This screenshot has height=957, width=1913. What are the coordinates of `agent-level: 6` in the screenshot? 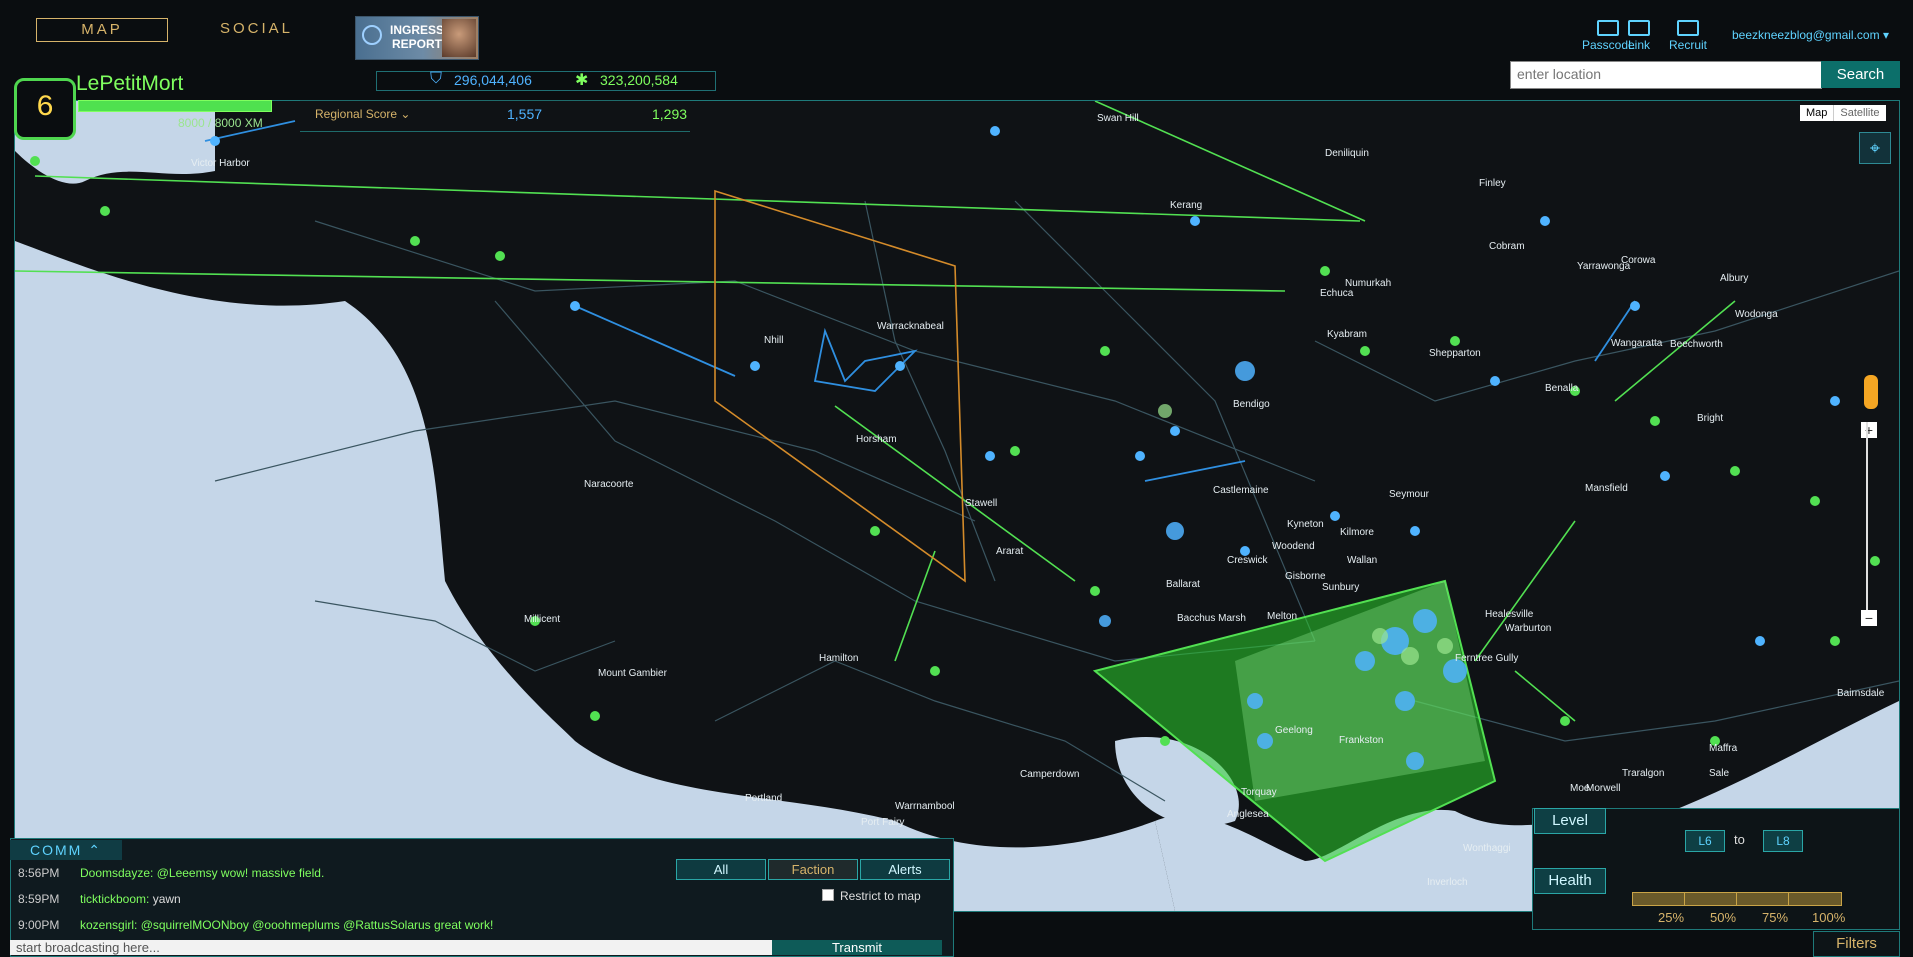 It's located at (45, 109).